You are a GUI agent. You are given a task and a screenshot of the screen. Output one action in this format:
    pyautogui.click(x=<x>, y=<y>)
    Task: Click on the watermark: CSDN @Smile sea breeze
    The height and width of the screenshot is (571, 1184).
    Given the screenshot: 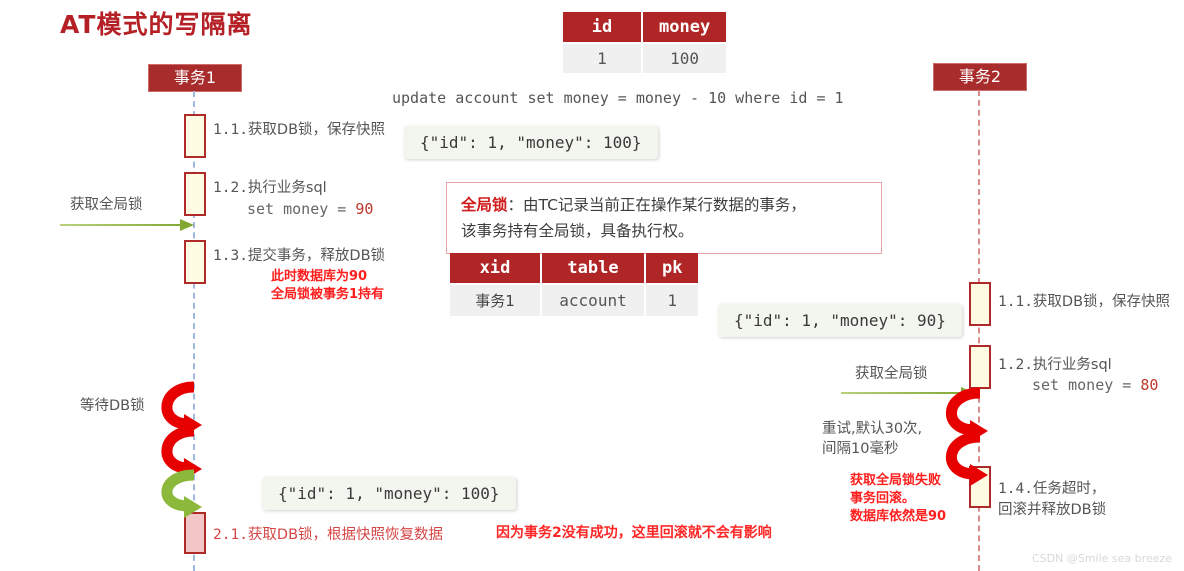 What is the action you would take?
    pyautogui.click(x=1101, y=558)
    